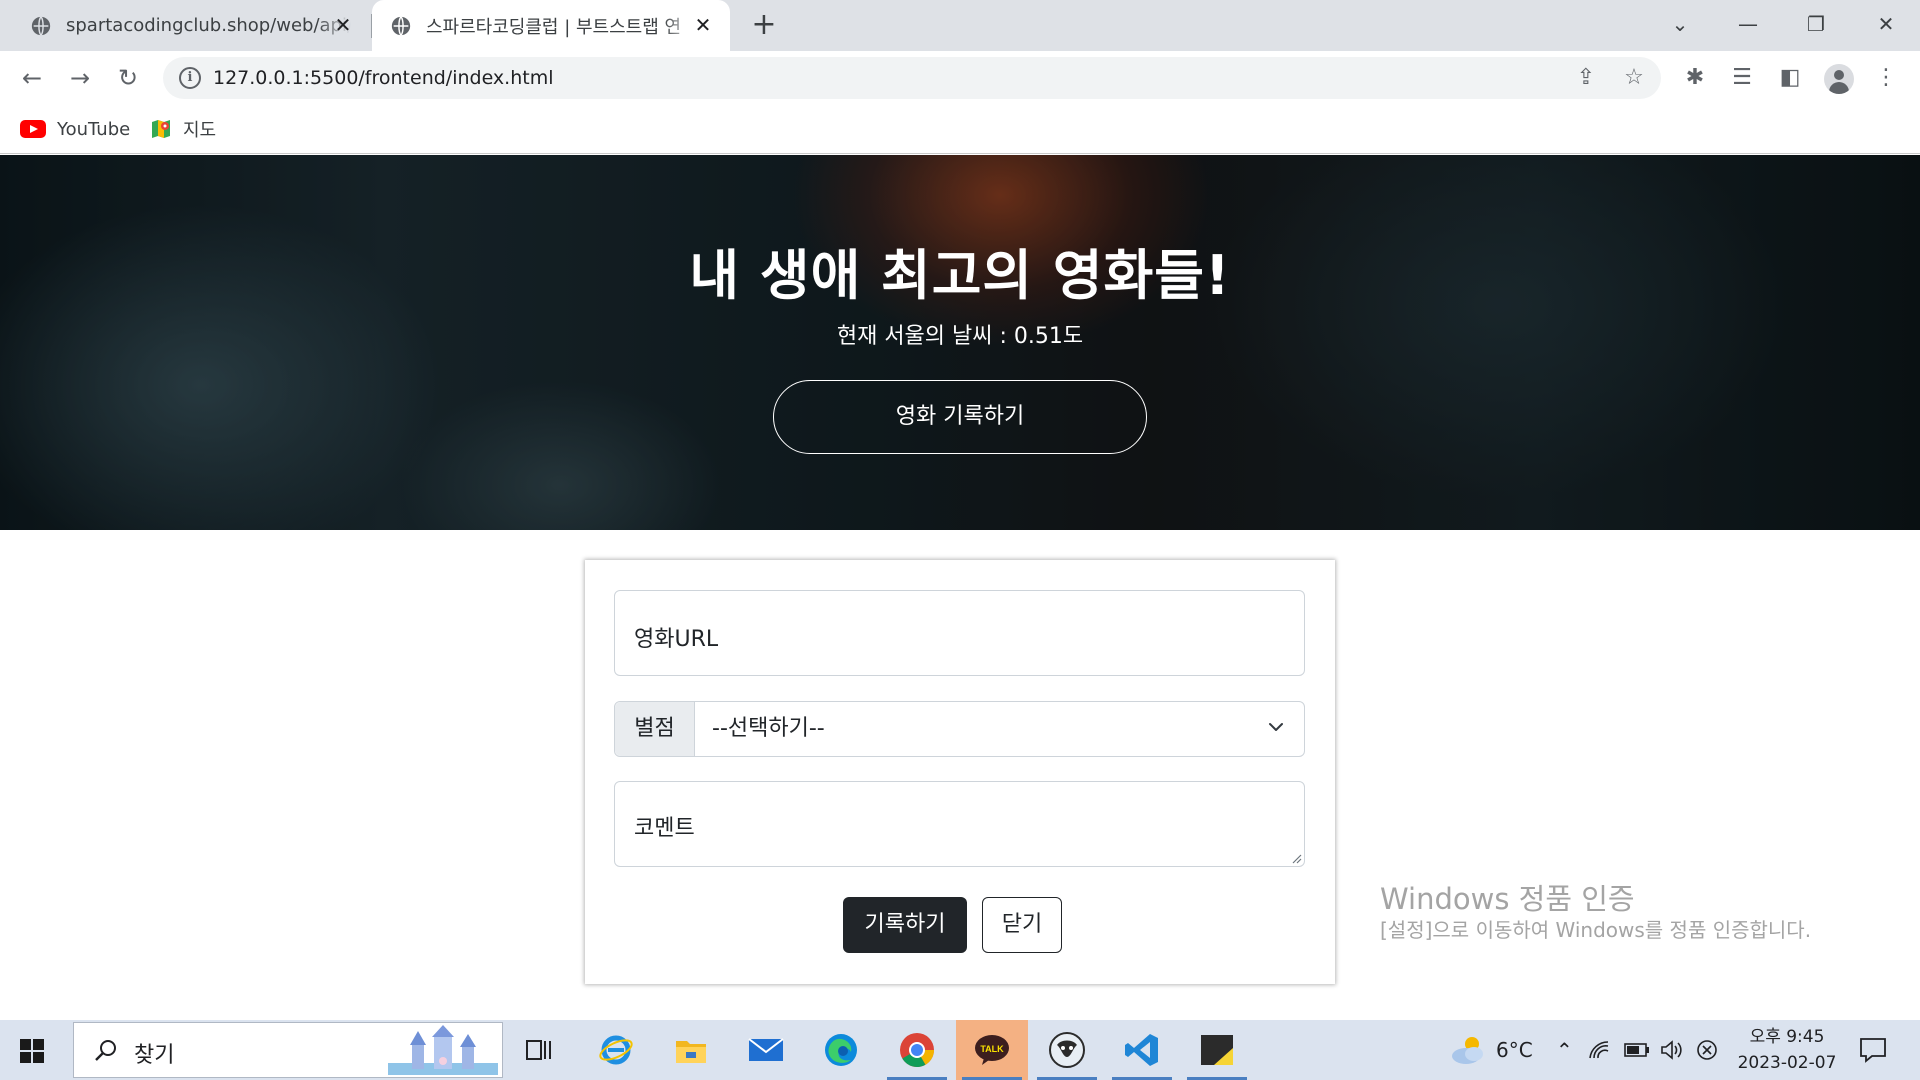 This screenshot has width=1920, height=1080. I want to click on bookmarks-bar: YouTube 지도, so click(960, 129).